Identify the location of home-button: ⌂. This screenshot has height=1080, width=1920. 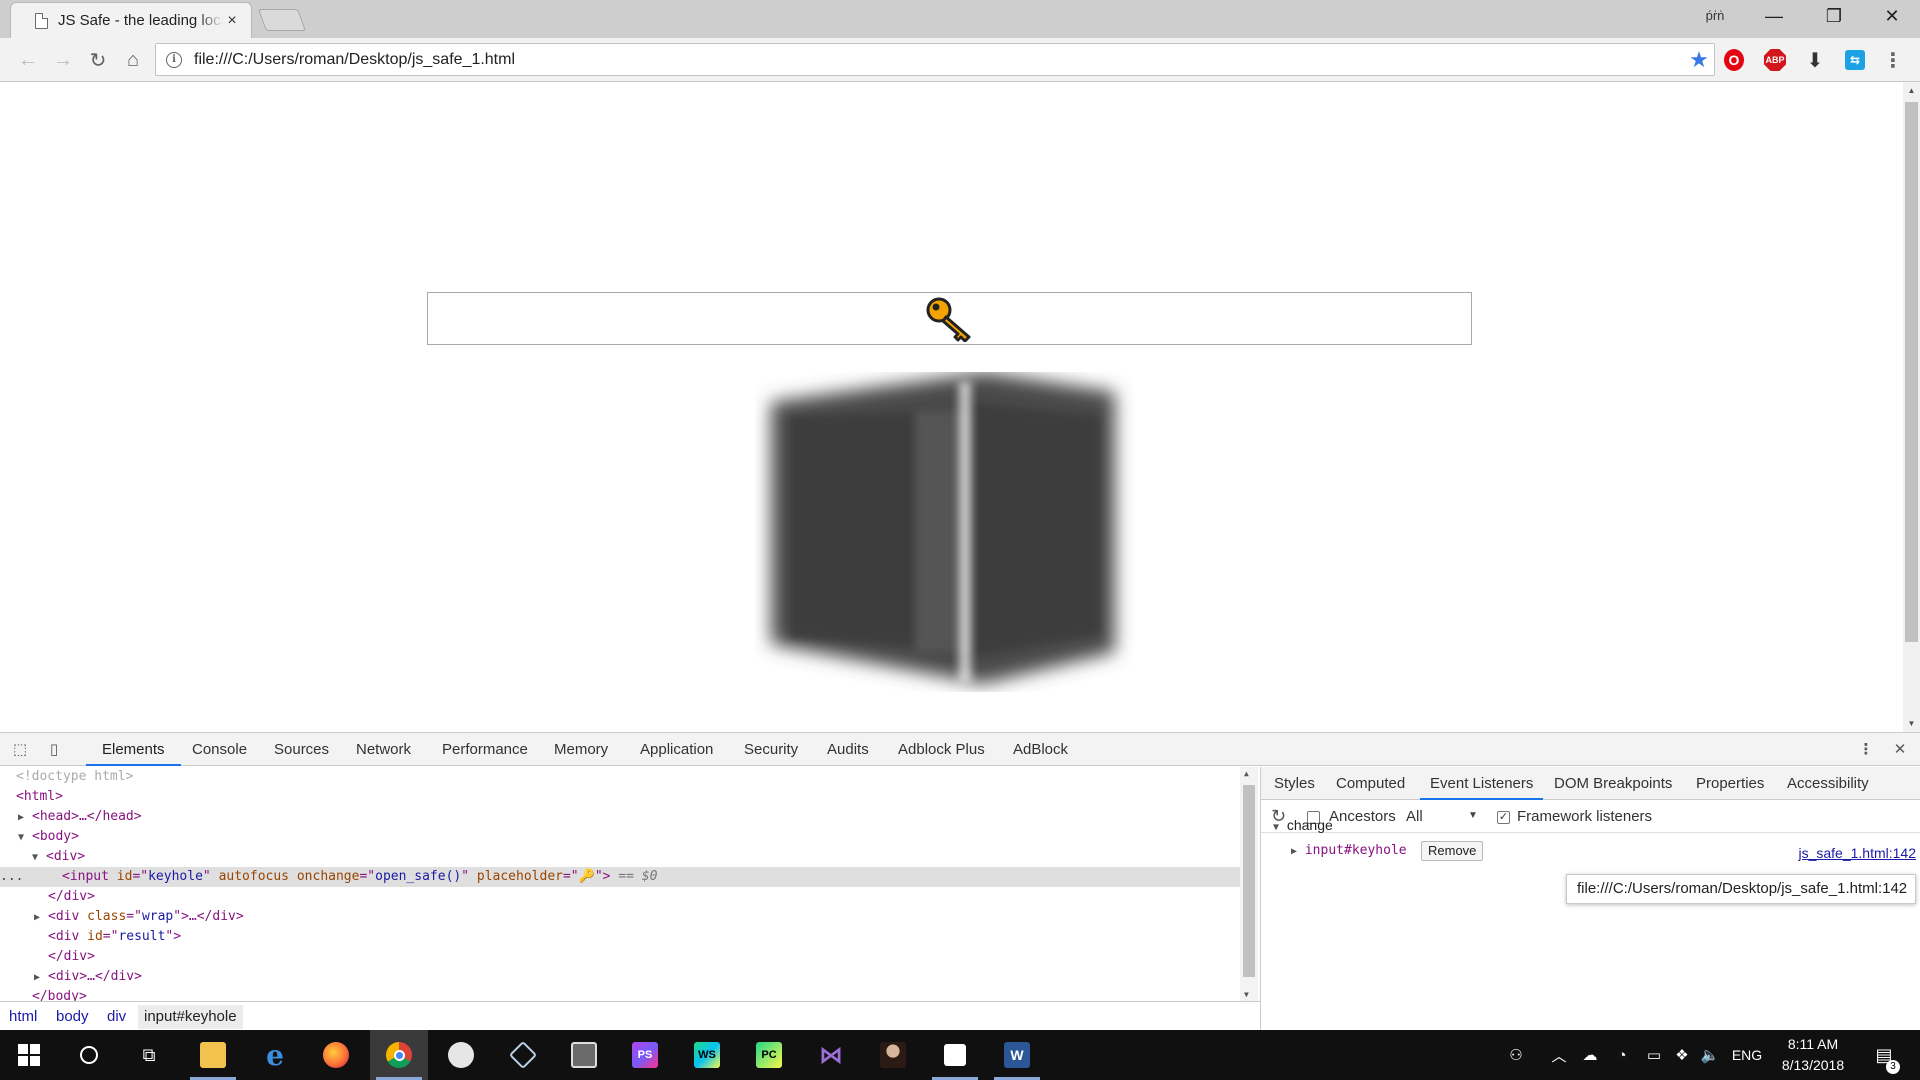
(133, 60).